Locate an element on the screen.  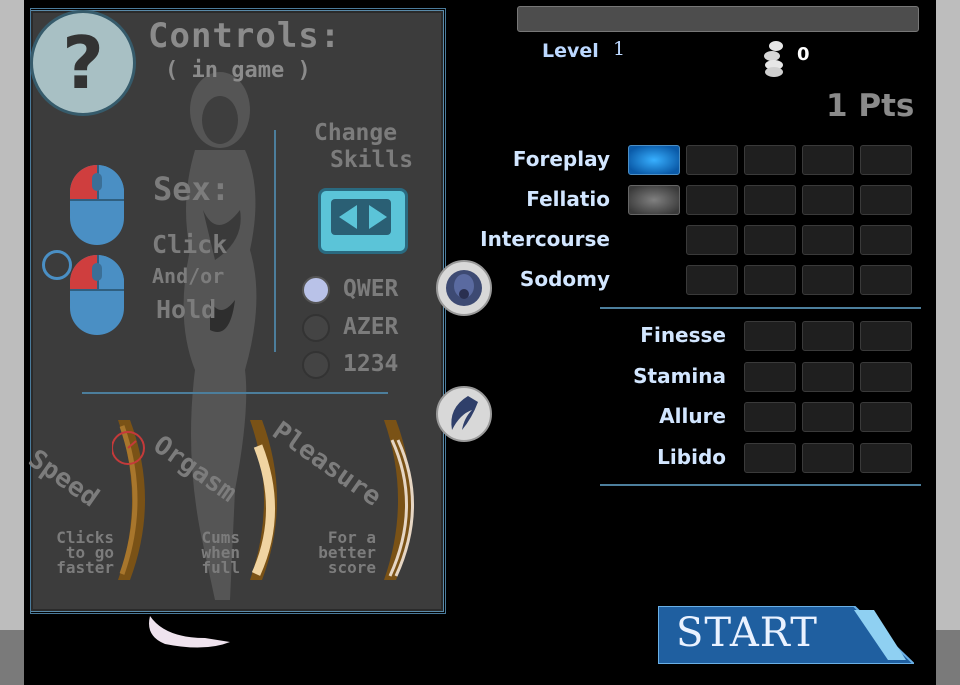
mouse-icon-click is located at coordinates (97, 205).